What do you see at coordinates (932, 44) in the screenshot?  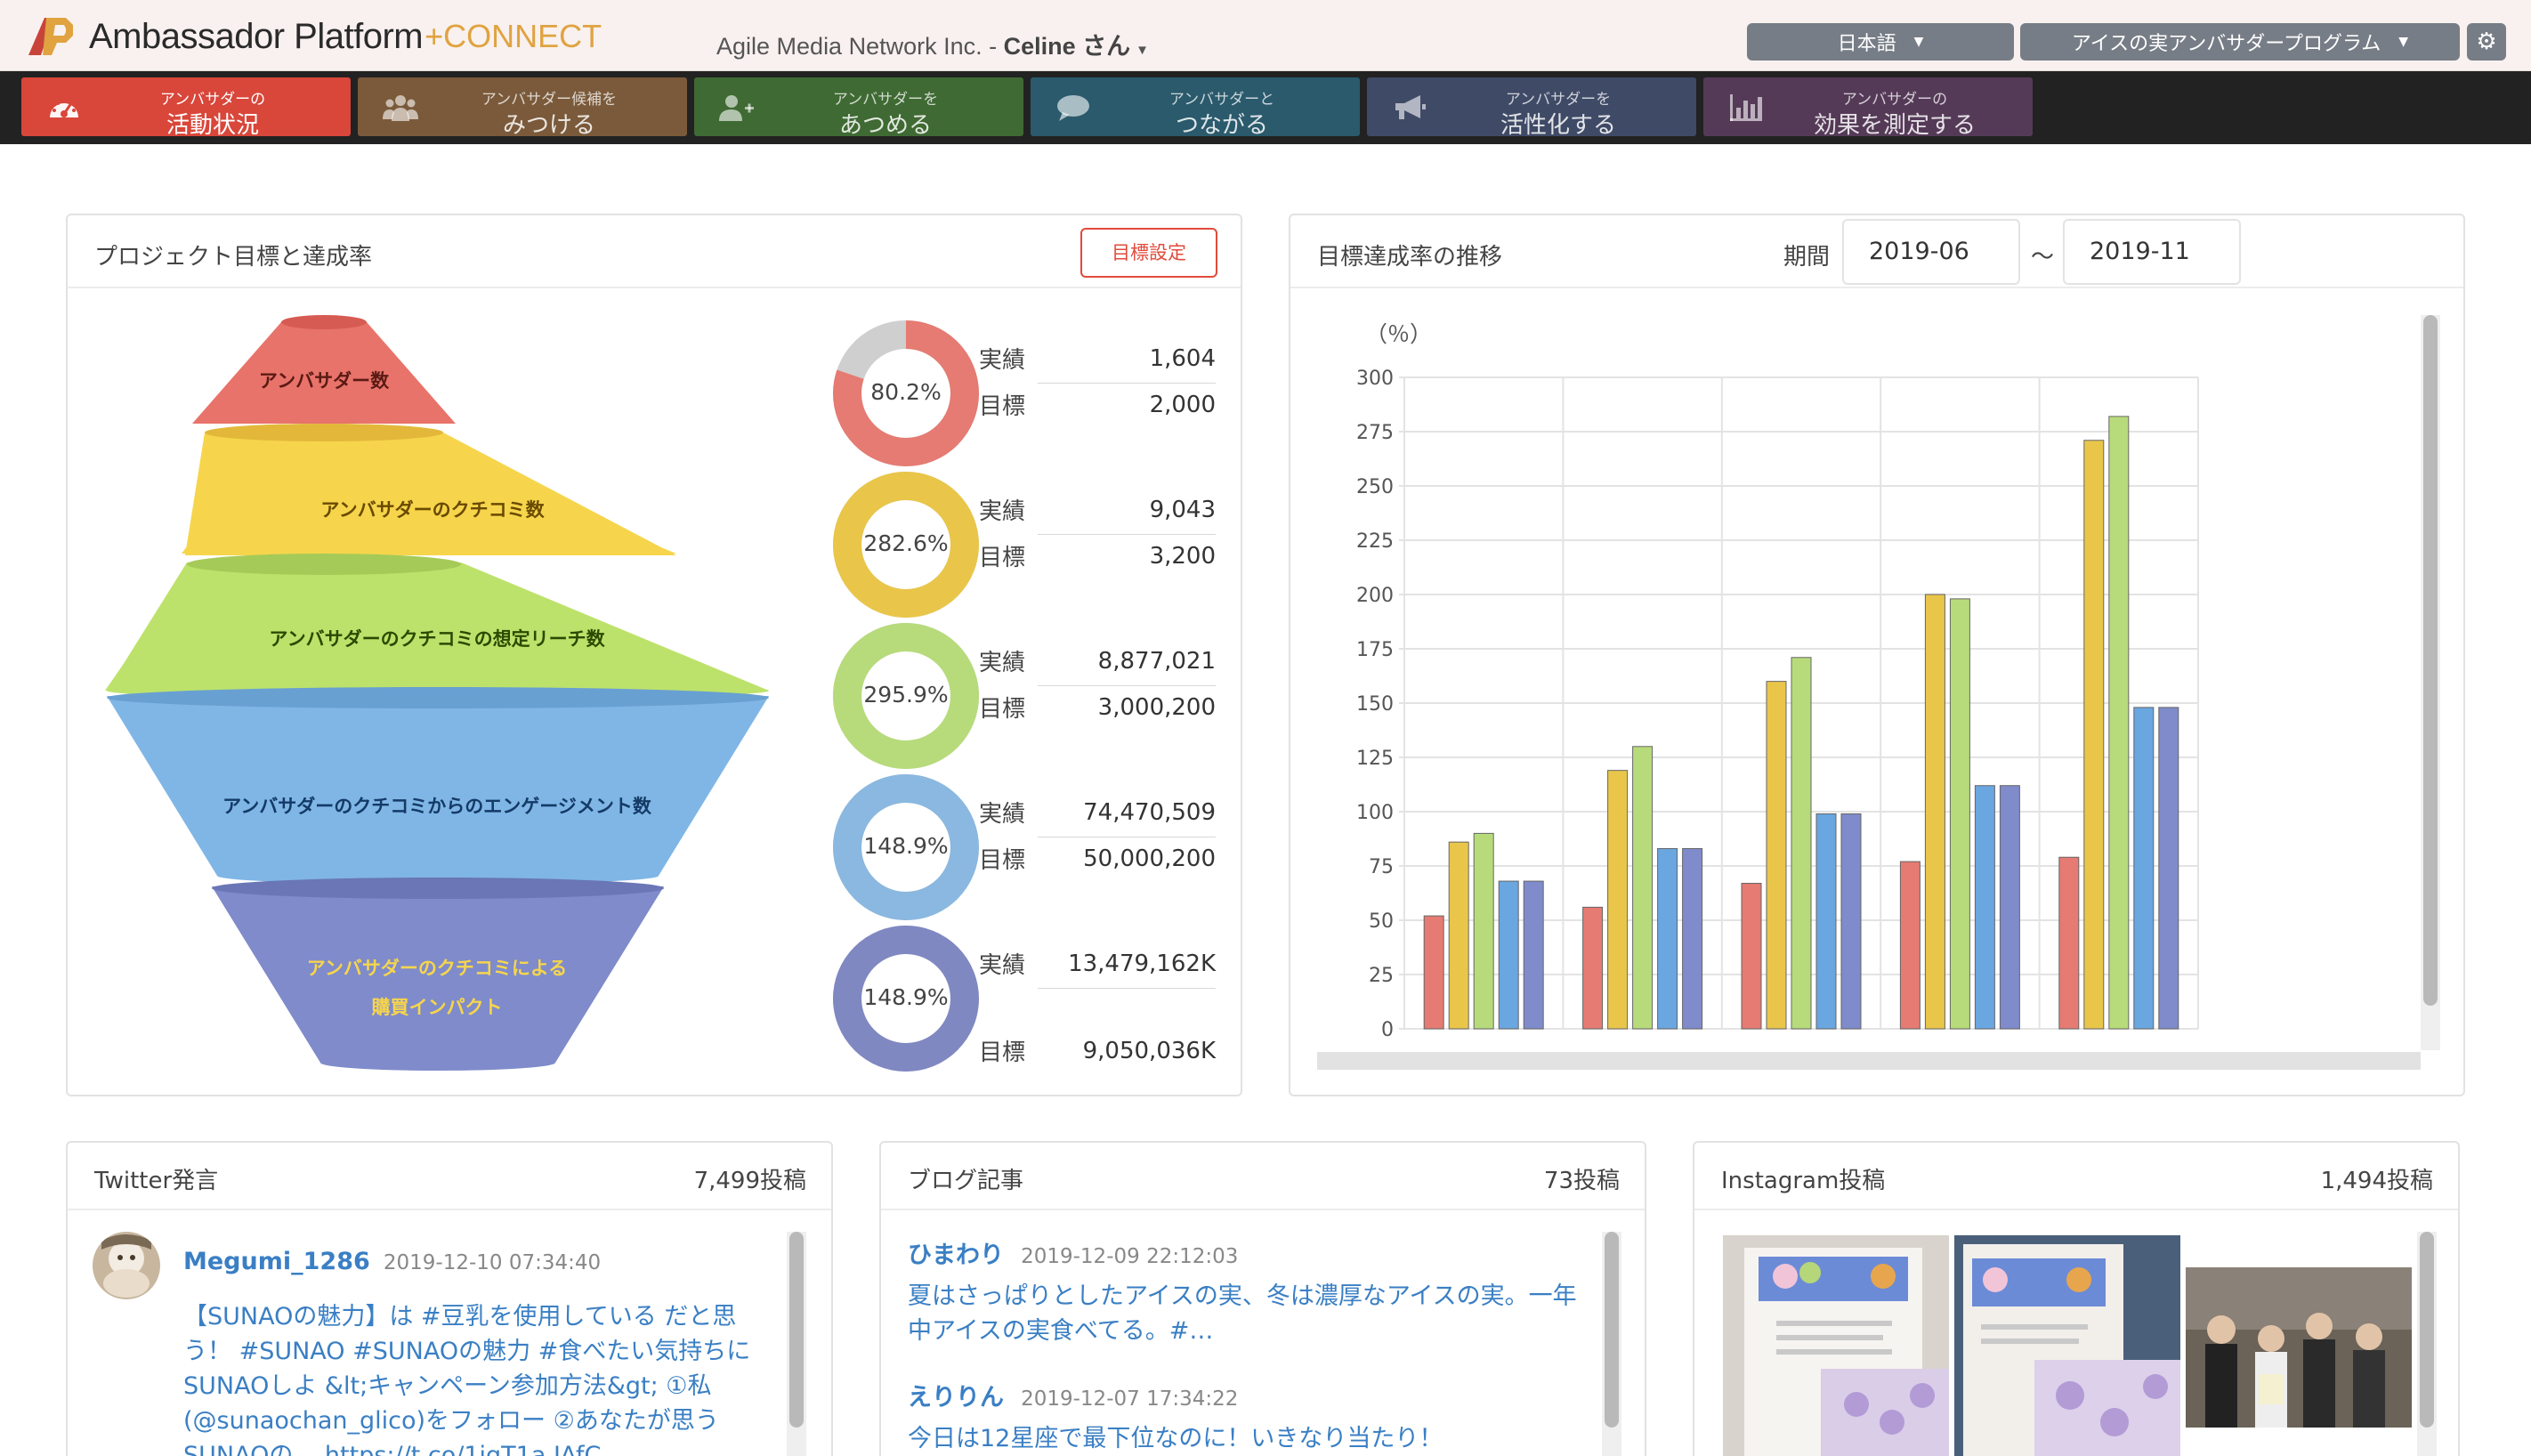 I see `account-menu: Agile Media Network Inc. - Celine さん ▼` at bounding box center [932, 44].